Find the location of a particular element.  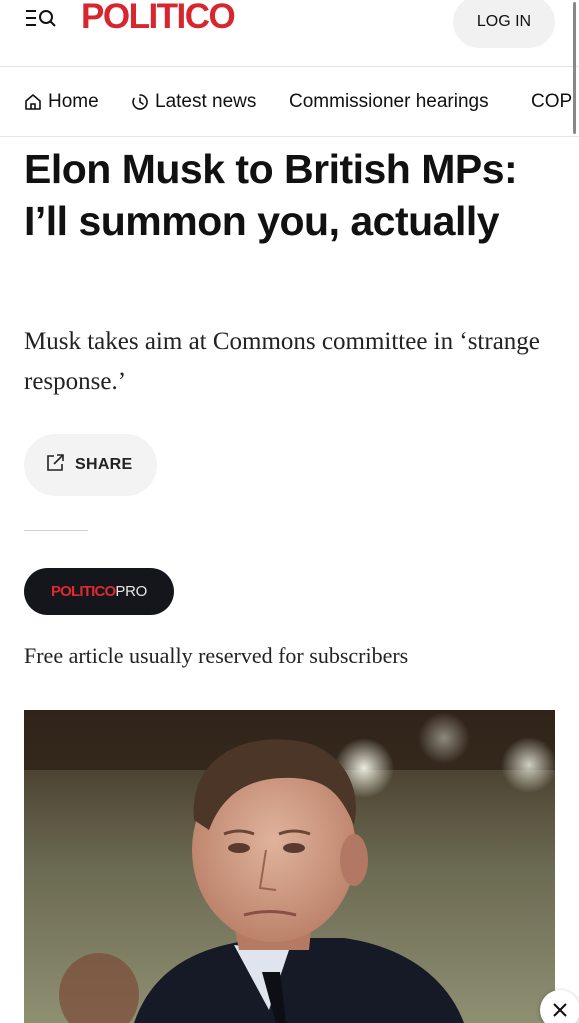

nav-item-latest-news: Latest news is located at coordinates (193, 102).